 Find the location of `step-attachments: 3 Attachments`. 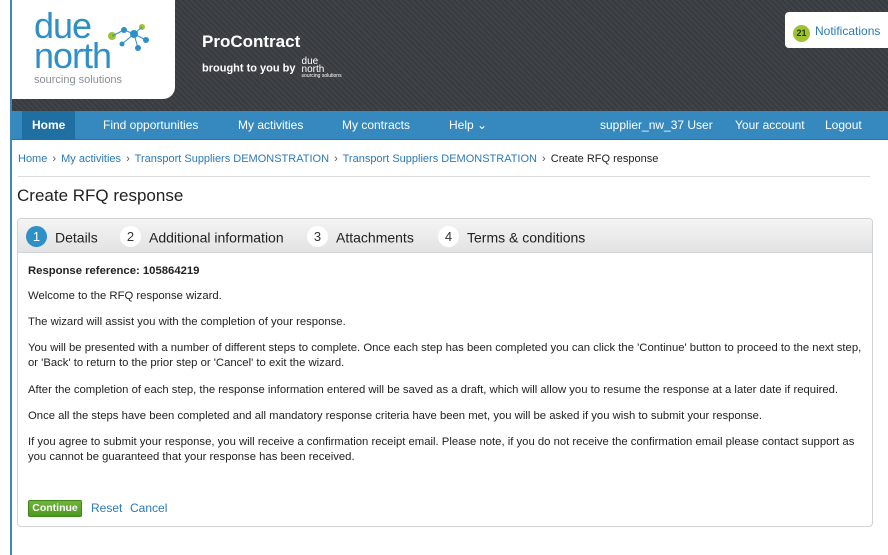

step-attachments: 3 Attachments is located at coordinates (360, 236).